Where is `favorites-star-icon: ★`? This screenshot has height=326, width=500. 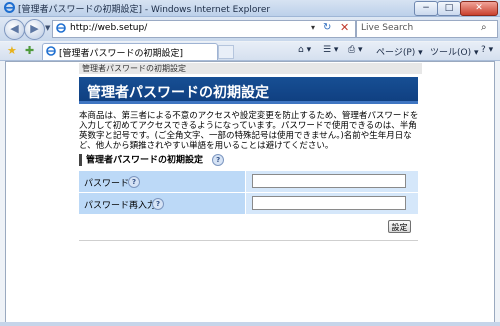 favorites-star-icon: ★ is located at coordinates (12, 50).